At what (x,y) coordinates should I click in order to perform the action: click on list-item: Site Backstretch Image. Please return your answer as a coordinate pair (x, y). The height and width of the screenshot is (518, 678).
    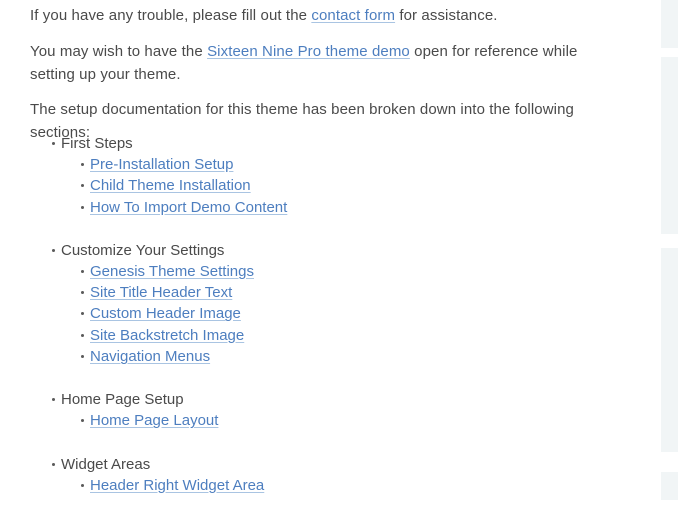
    Looking at the image, I should click on (300, 335).